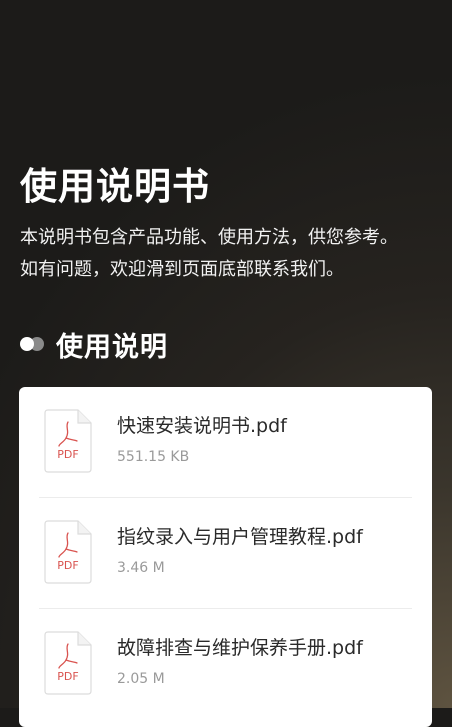  What do you see at coordinates (112, 347) in the screenshot?
I see `section-title: 使用说明` at bounding box center [112, 347].